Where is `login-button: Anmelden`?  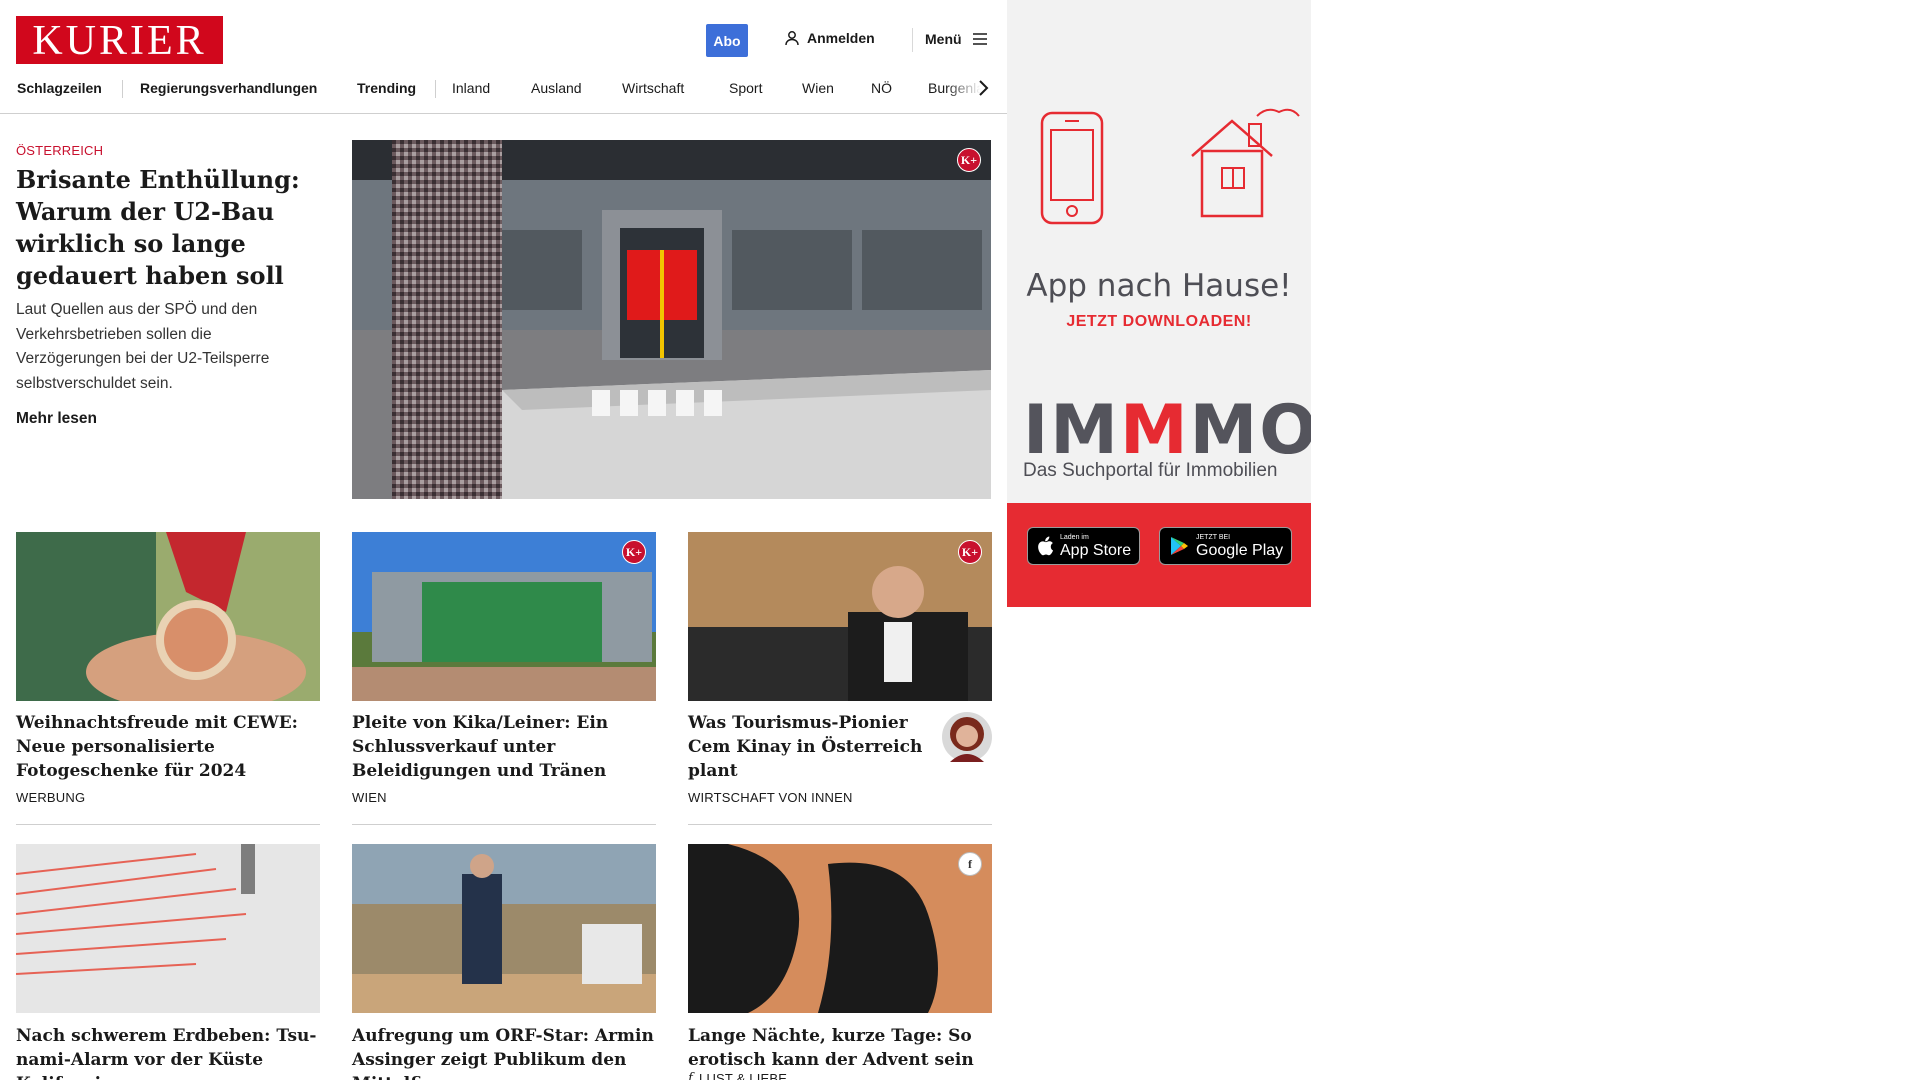
login-button: Anmelden is located at coordinates (829, 38).